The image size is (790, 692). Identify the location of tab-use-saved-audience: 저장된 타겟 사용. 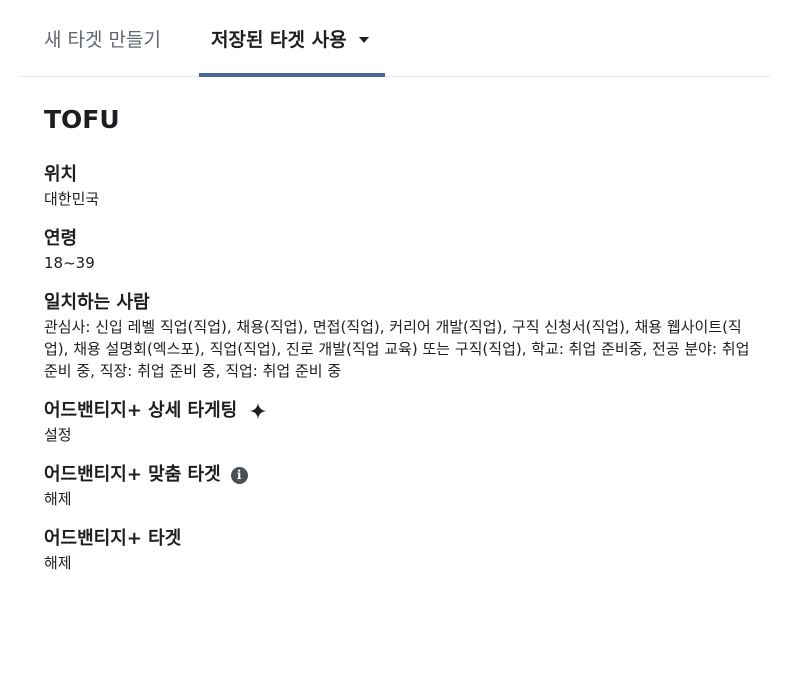
(292, 38).